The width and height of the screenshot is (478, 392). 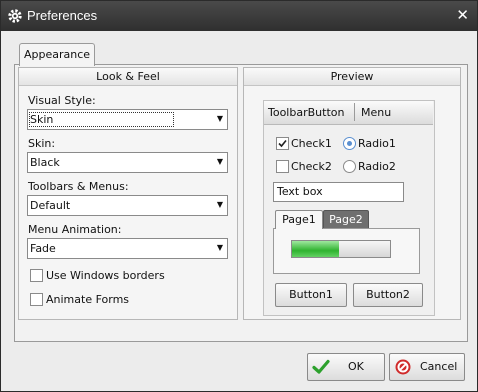 I want to click on button2: Button2, so click(x=388, y=295).